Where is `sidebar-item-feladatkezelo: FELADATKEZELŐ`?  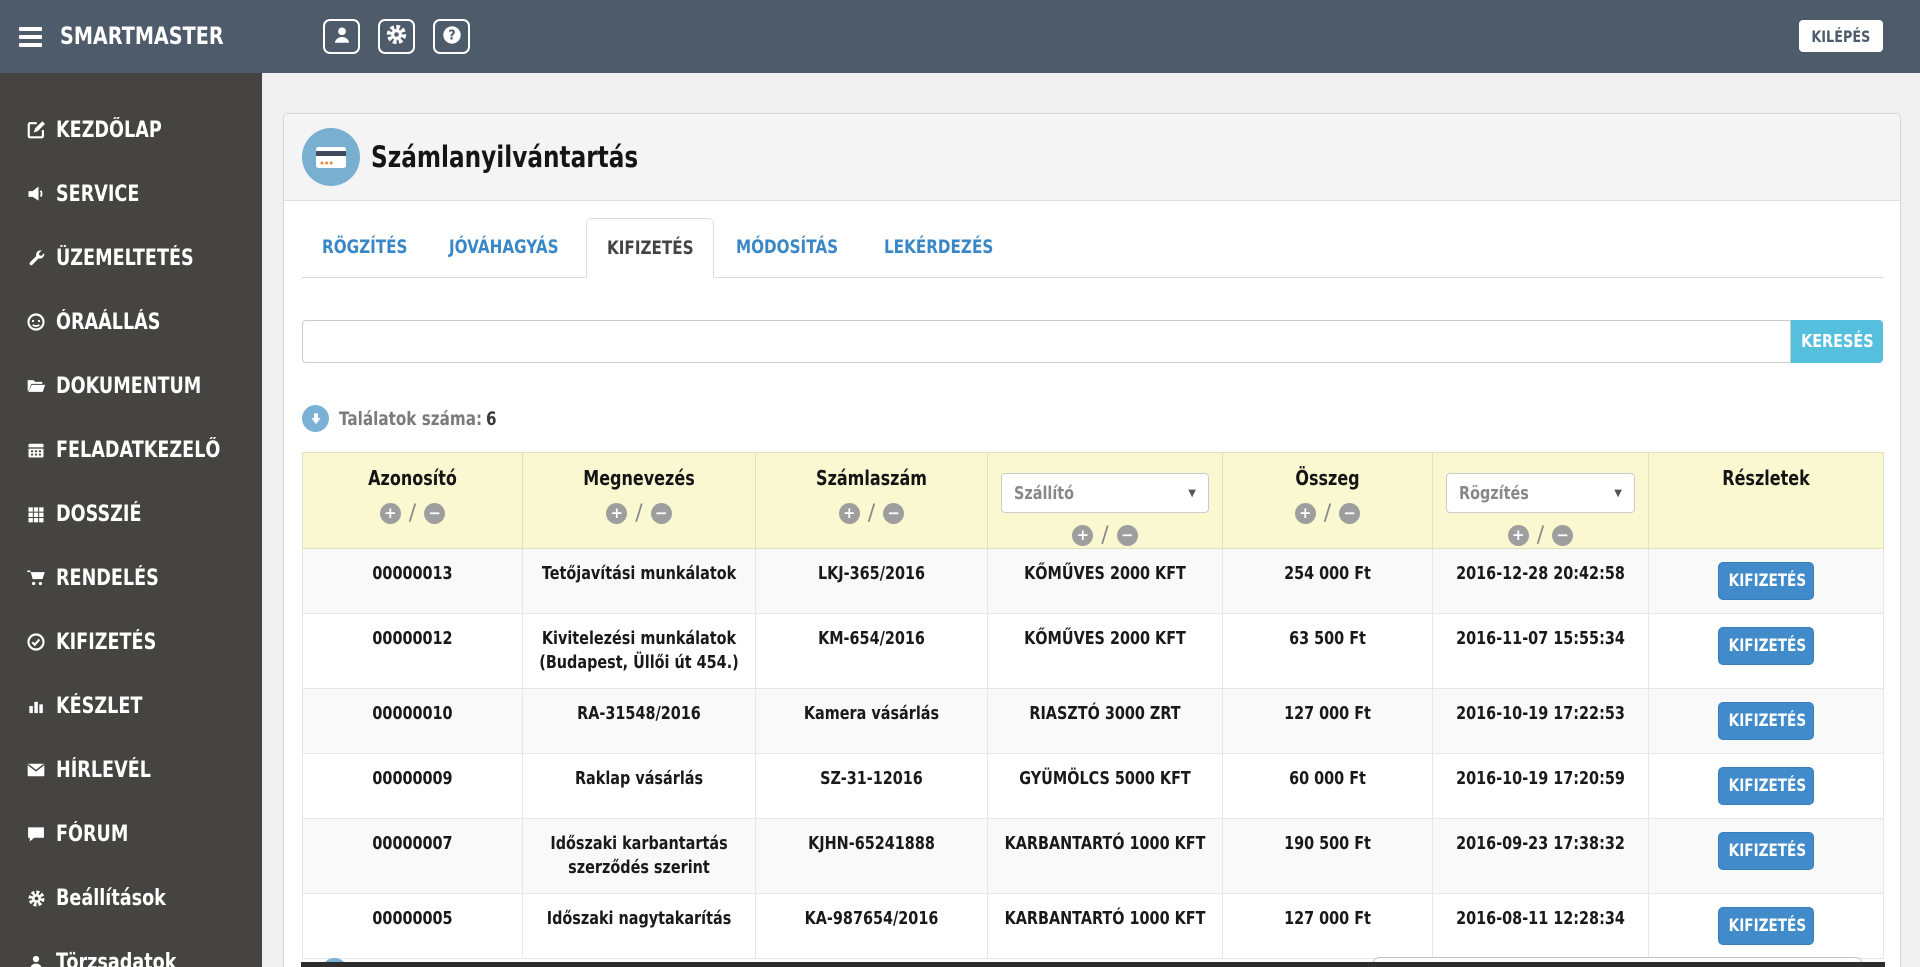
sidebar-item-feladatkezelo: FELADATKEZELŐ is located at coordinates (131, 450).